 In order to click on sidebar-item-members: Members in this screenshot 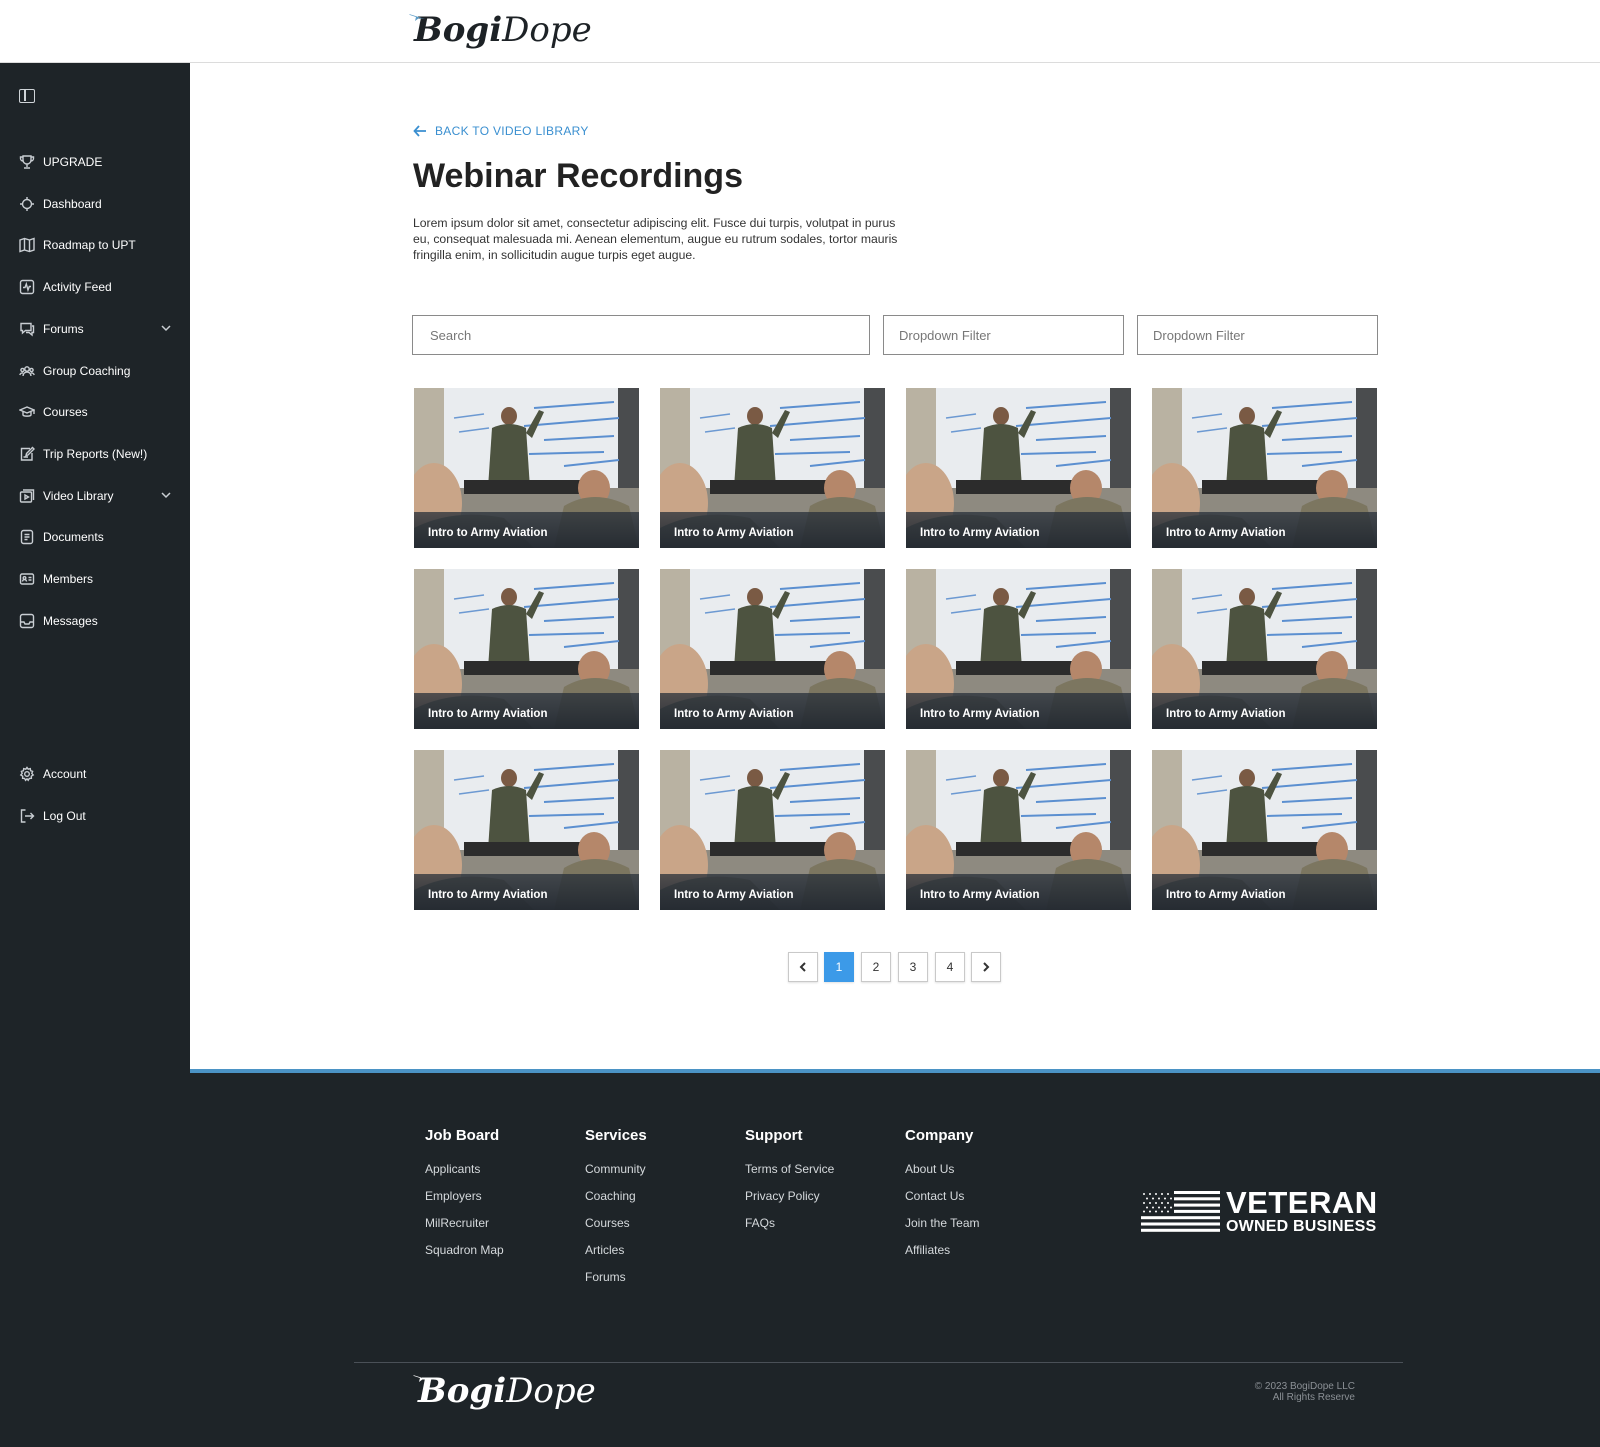, I will do `click(98, 579)`.